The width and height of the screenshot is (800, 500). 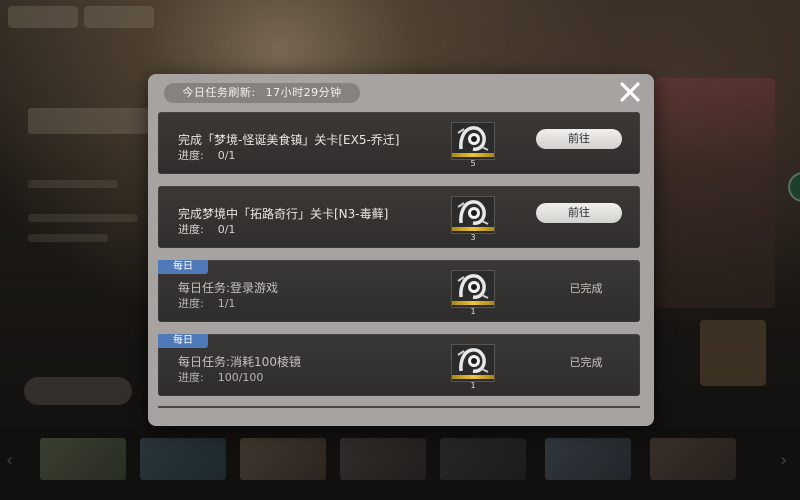 What do you see at coordinates (473, 237) in the screenshot?
I see `reward-quantity: 3` at bounding box center [473, 237].